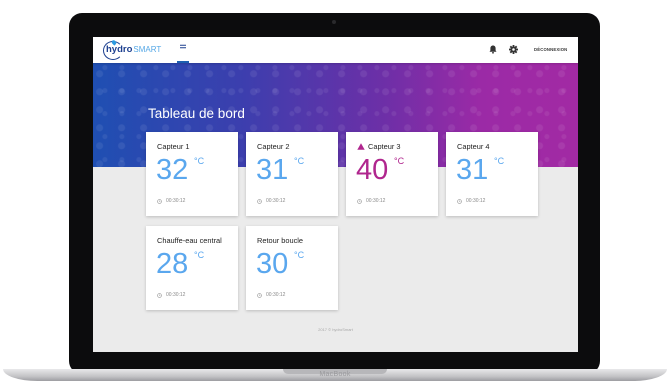 The width and height of the screenshot is (670, 387). I want to click on top-navbar: hydro SMART DÉCONNEXION, so click(335, 50).